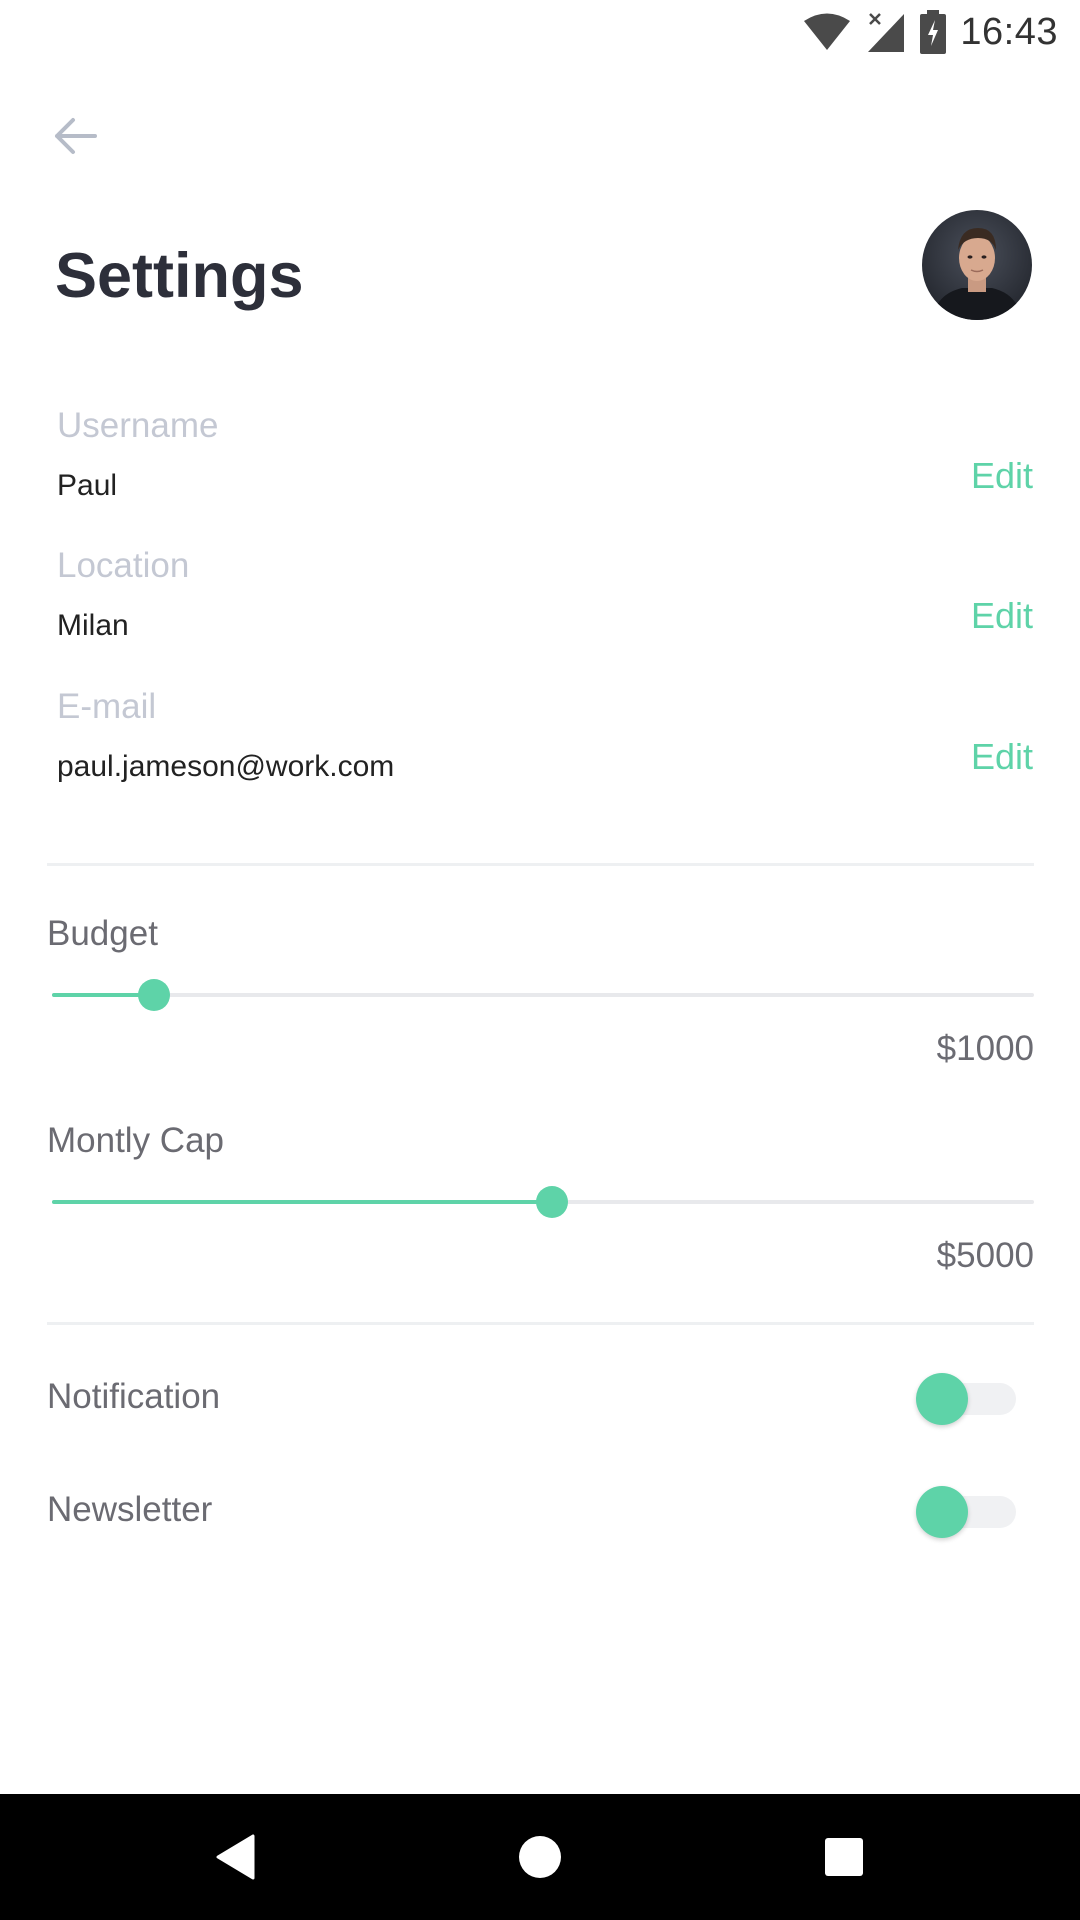 Image resolution: width=1080 pixels, height=1920 pixels. What do you see at coordinates (985, 1048) in the screenshot?
I see `budget-value: $1000` at bounding box center [985, 1048].